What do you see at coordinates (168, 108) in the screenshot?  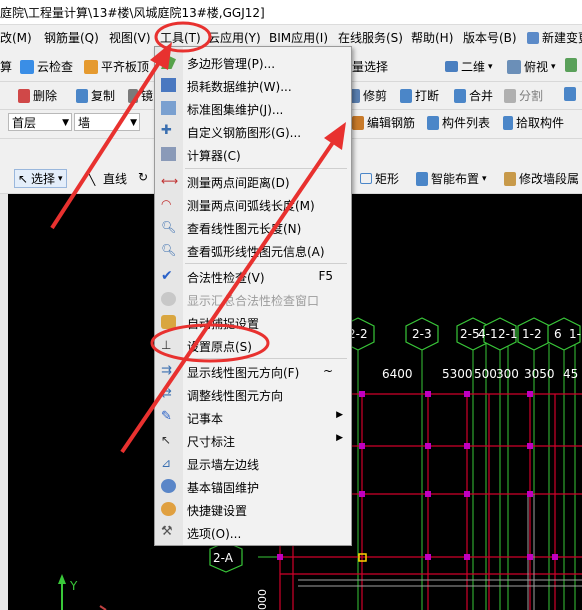 I see `book-icon` at bounding box center [168, 108].